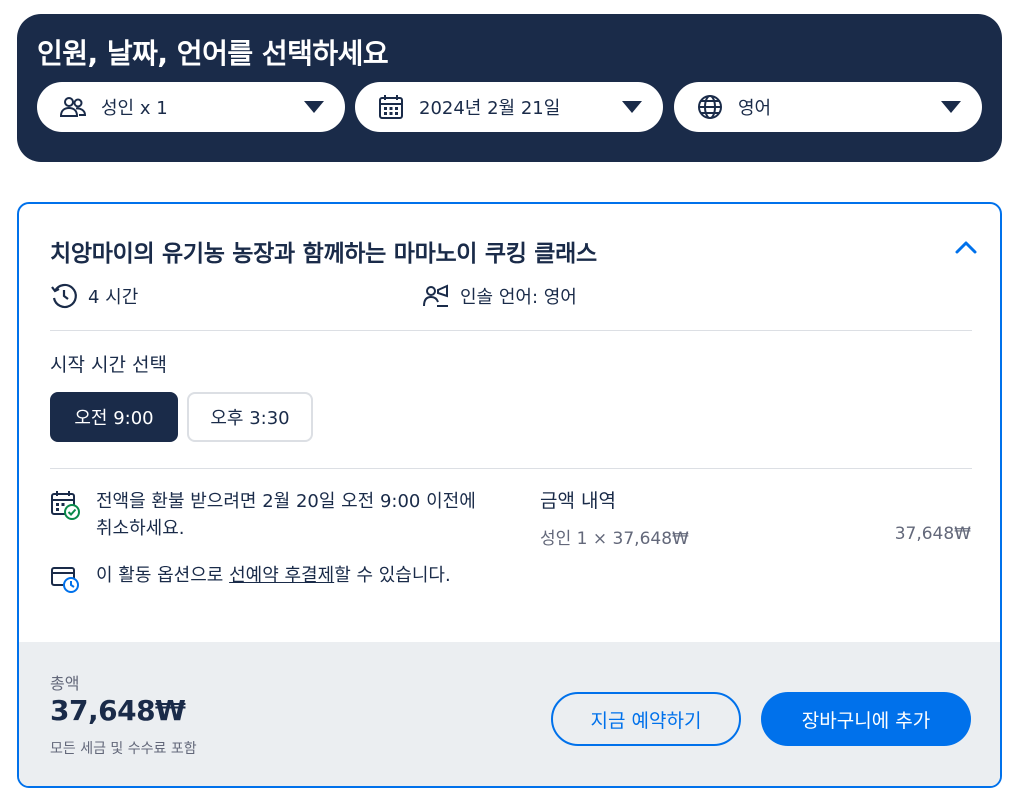  I want to click on book-now-button: 지금 예약하기, so click(646, 719).